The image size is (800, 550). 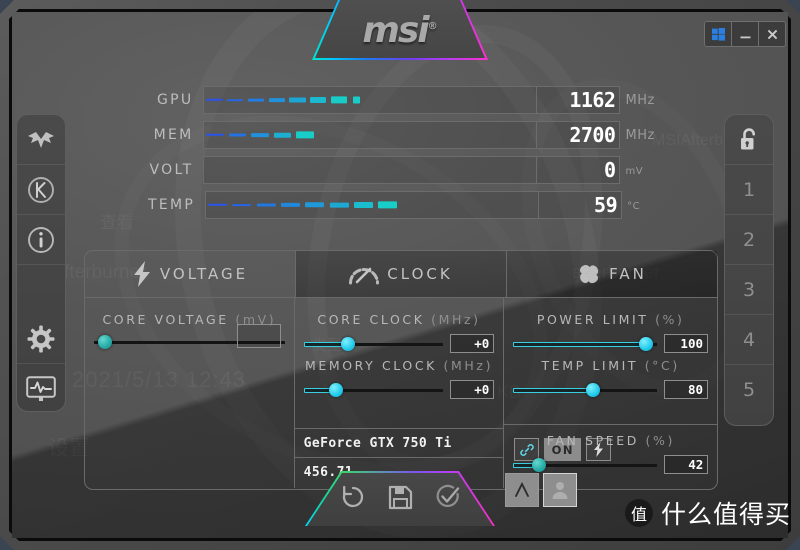 I want to click on gpu-name: GeForce GTX 750 Ti, so click(x=399, y=442).